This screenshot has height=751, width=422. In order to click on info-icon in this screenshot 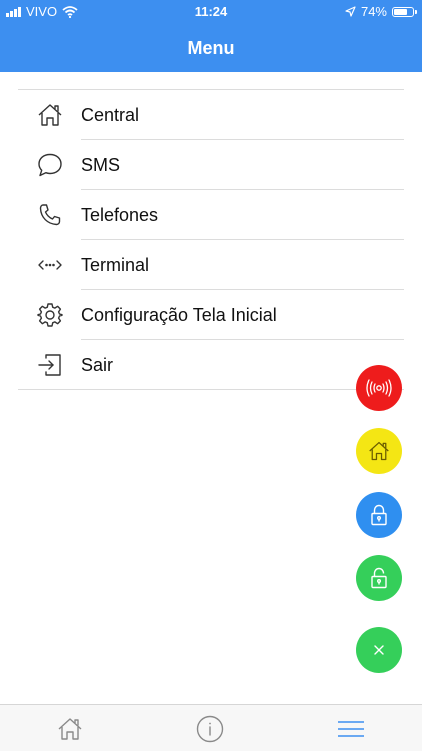, I will do `click(210, 729)`.